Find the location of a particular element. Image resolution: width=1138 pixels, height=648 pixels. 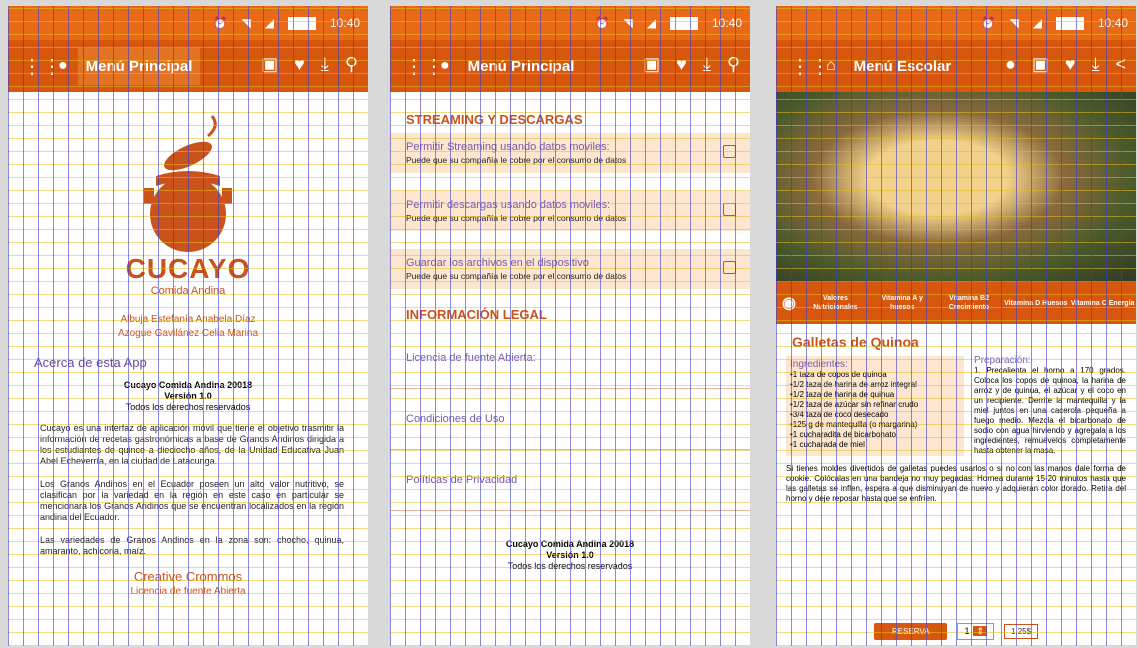

legal-privacy: Políticas de Privacidad is located at coordinates (570, 480).